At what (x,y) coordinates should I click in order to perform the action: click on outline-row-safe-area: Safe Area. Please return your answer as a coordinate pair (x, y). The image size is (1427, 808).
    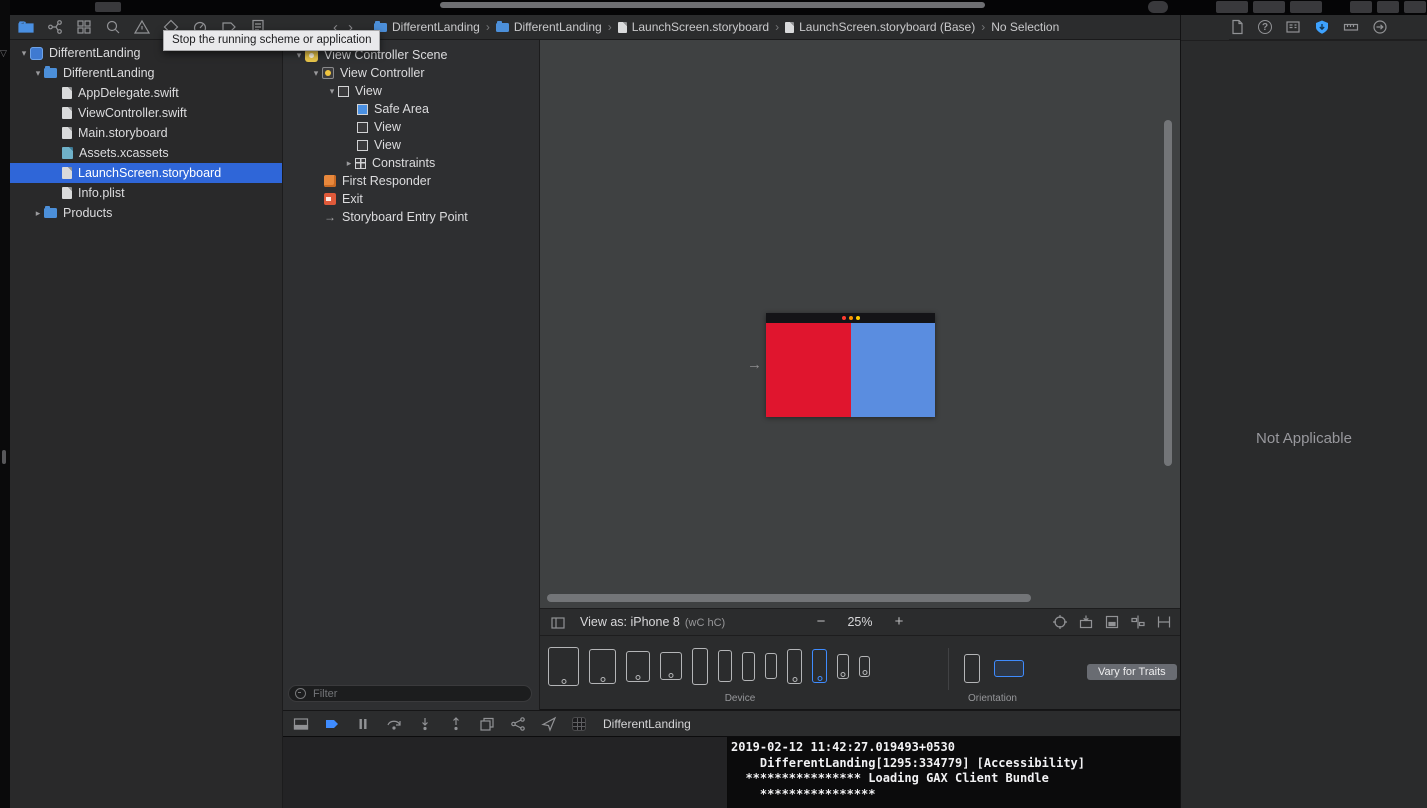
    Looking at the image, I should click on (411, 109).